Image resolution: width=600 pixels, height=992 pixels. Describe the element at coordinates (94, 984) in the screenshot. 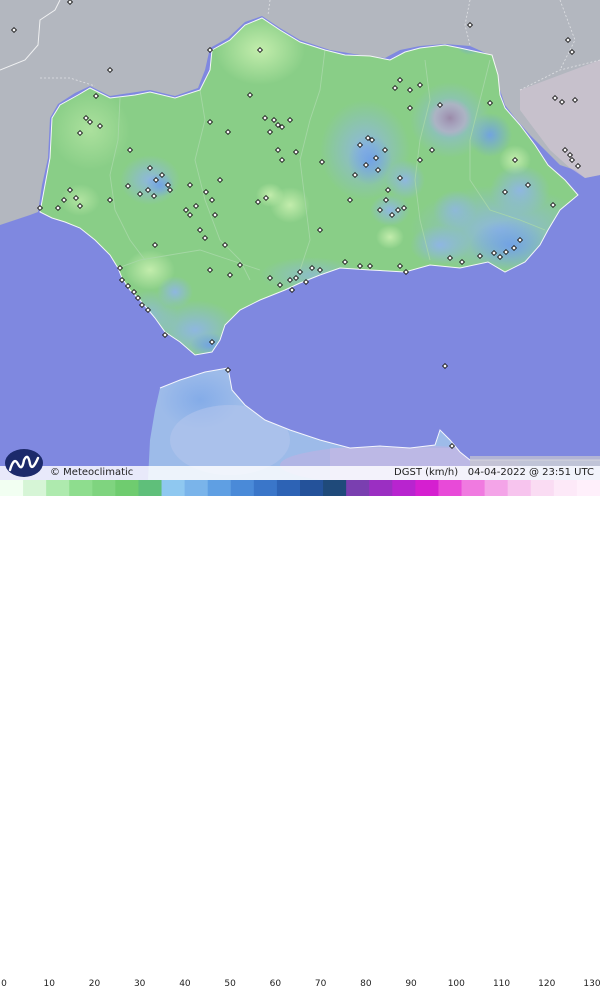

I see `color-scale-tick-label: 20` at that location.